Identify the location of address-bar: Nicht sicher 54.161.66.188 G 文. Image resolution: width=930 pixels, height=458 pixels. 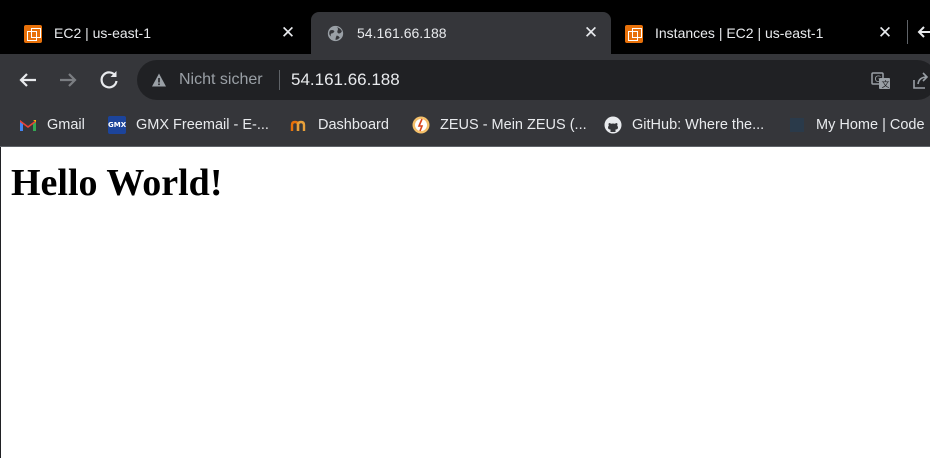
(533, 80).